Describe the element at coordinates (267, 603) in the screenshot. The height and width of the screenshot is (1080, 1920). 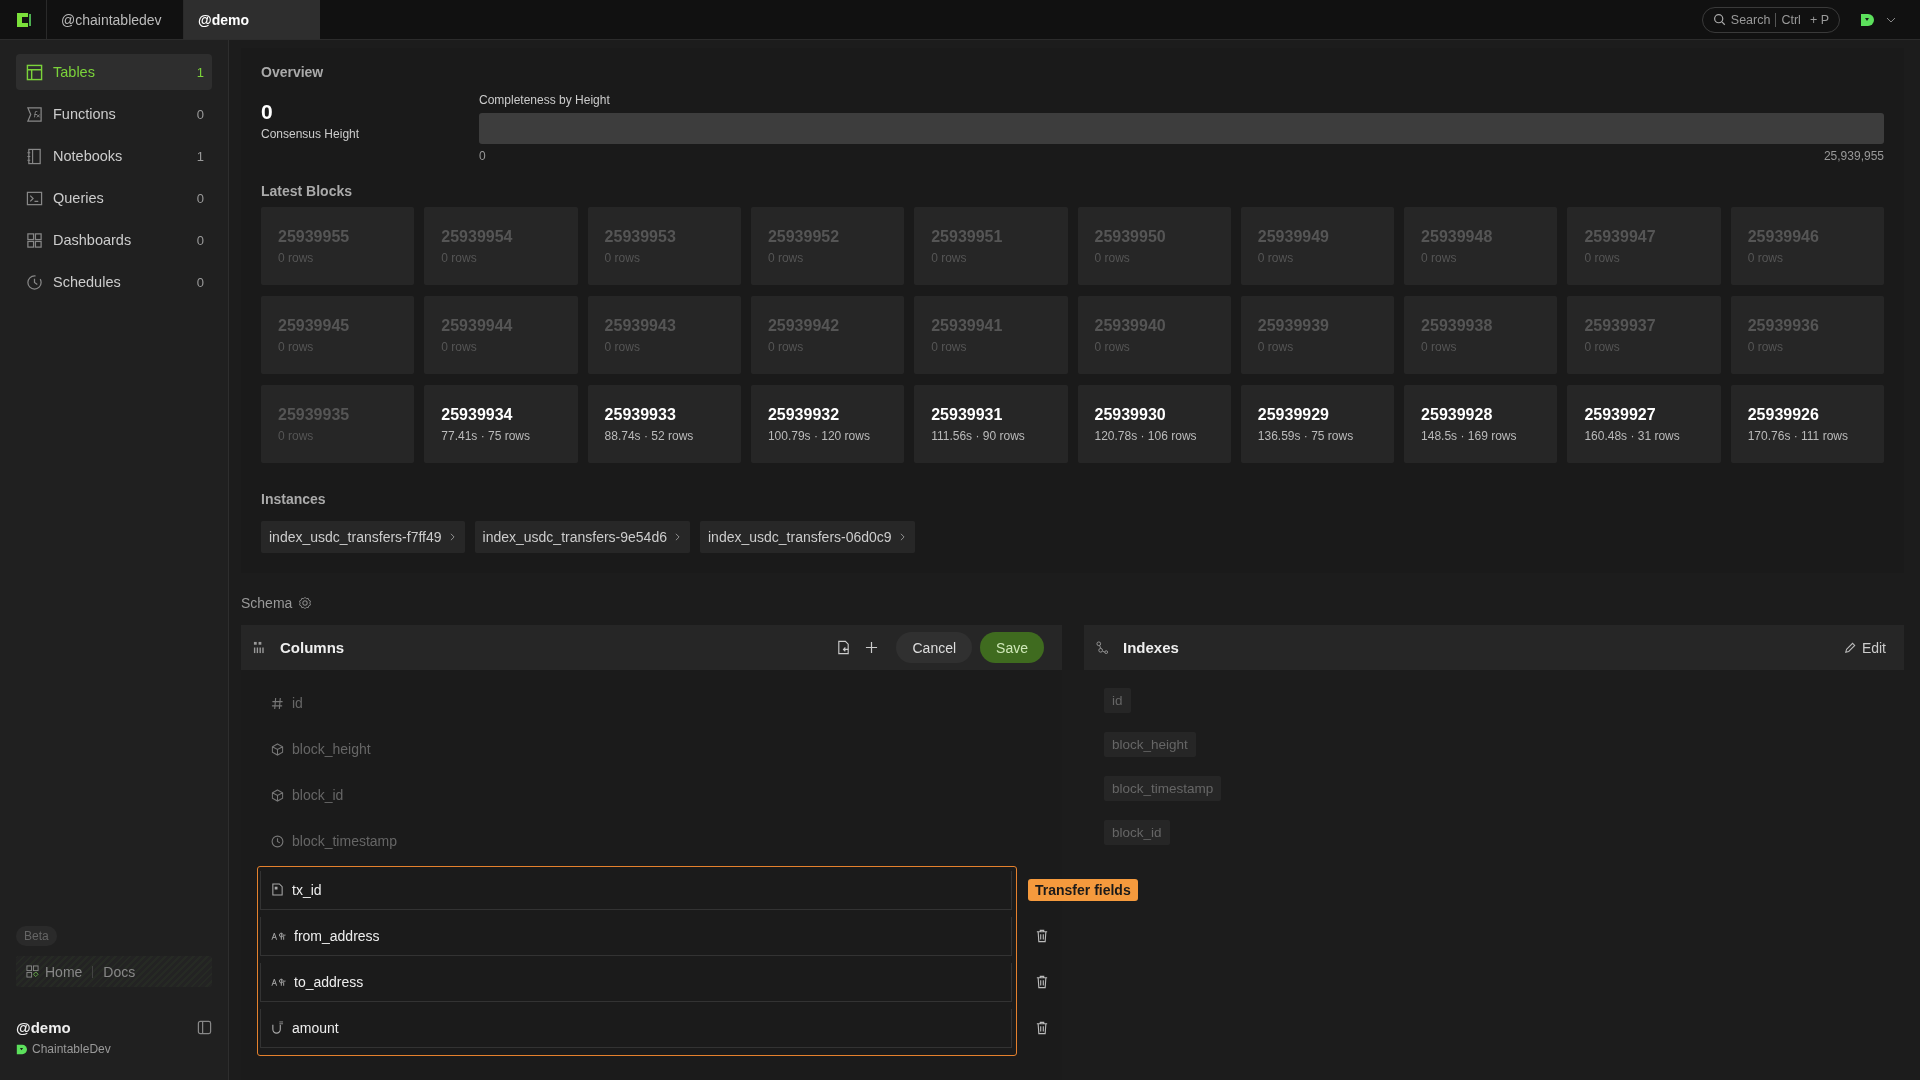
I see `schema-title: Schema` at that location.